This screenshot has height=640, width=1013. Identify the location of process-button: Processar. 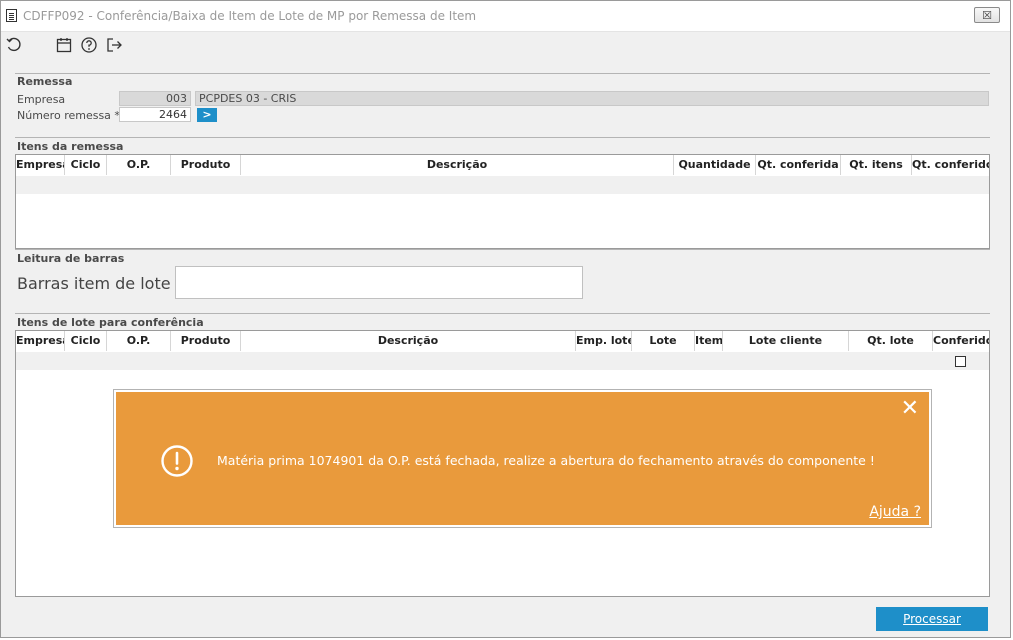
(932, 619).